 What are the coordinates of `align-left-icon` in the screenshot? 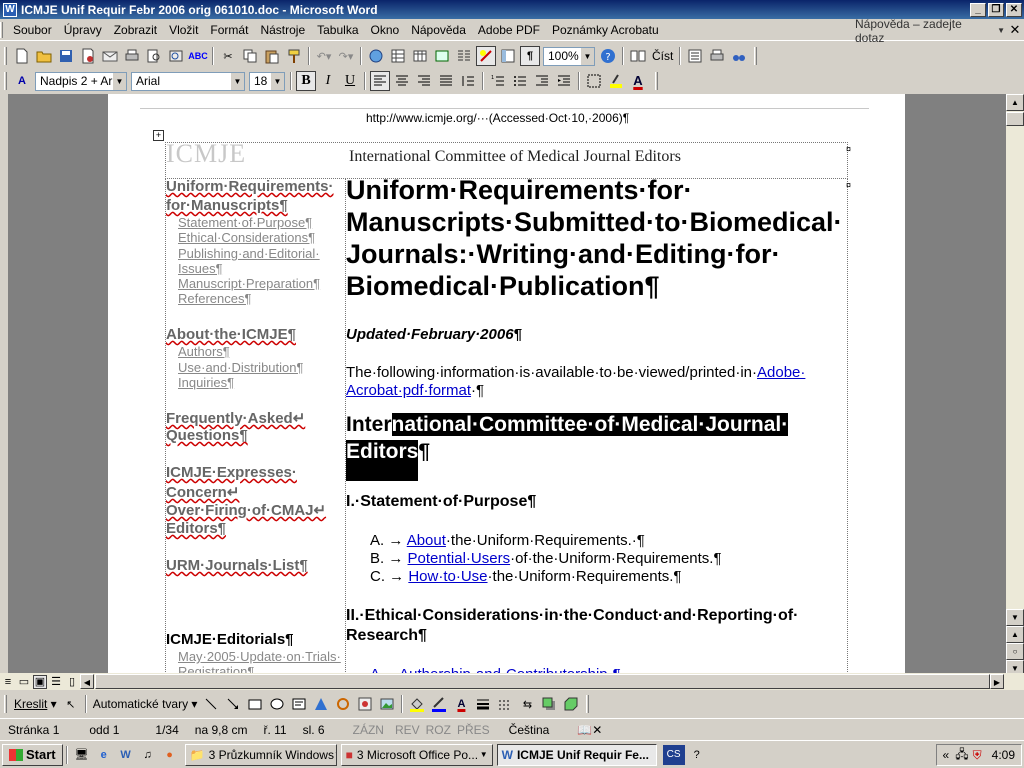 It's located at (380, 81).